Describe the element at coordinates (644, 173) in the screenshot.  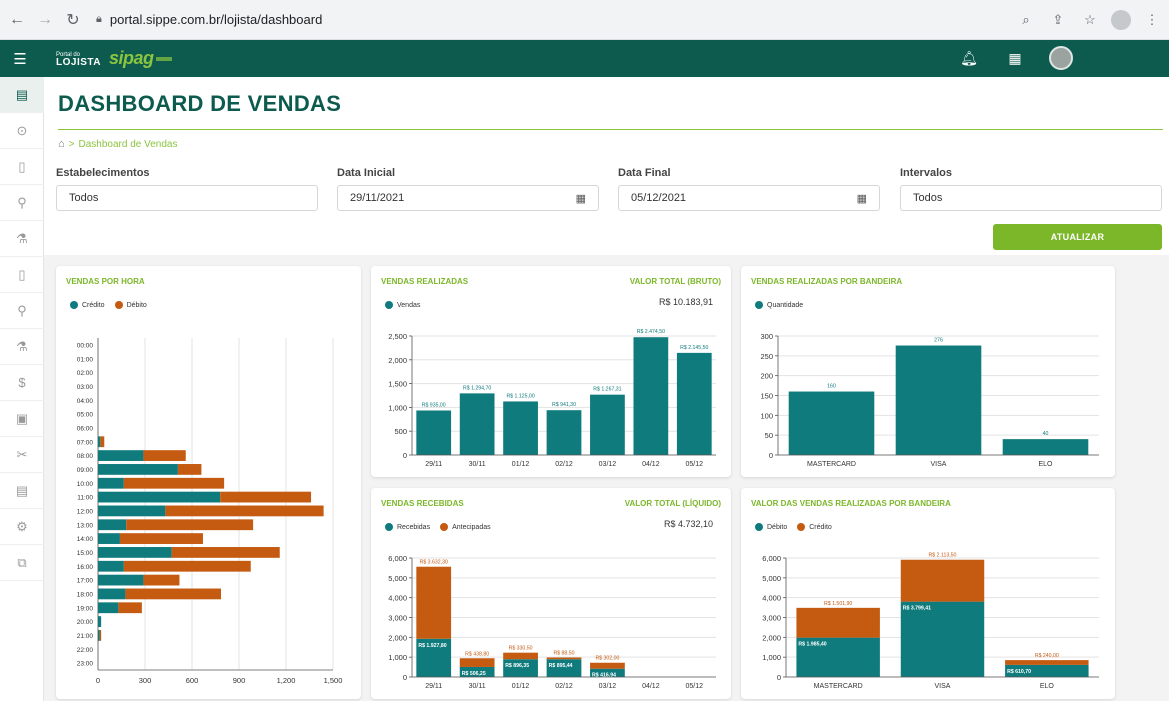
I see `data-final-label: Data Final` at that location.